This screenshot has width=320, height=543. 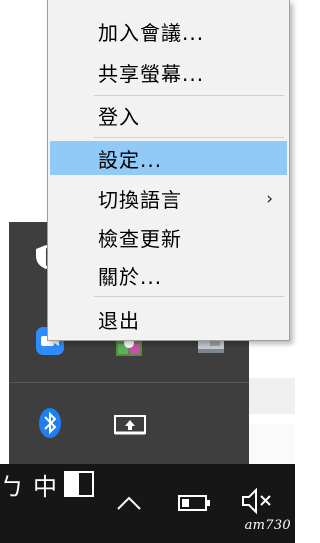 I want to click on ime-indicator-partial: ㄅ, so click(x=10, y=484).